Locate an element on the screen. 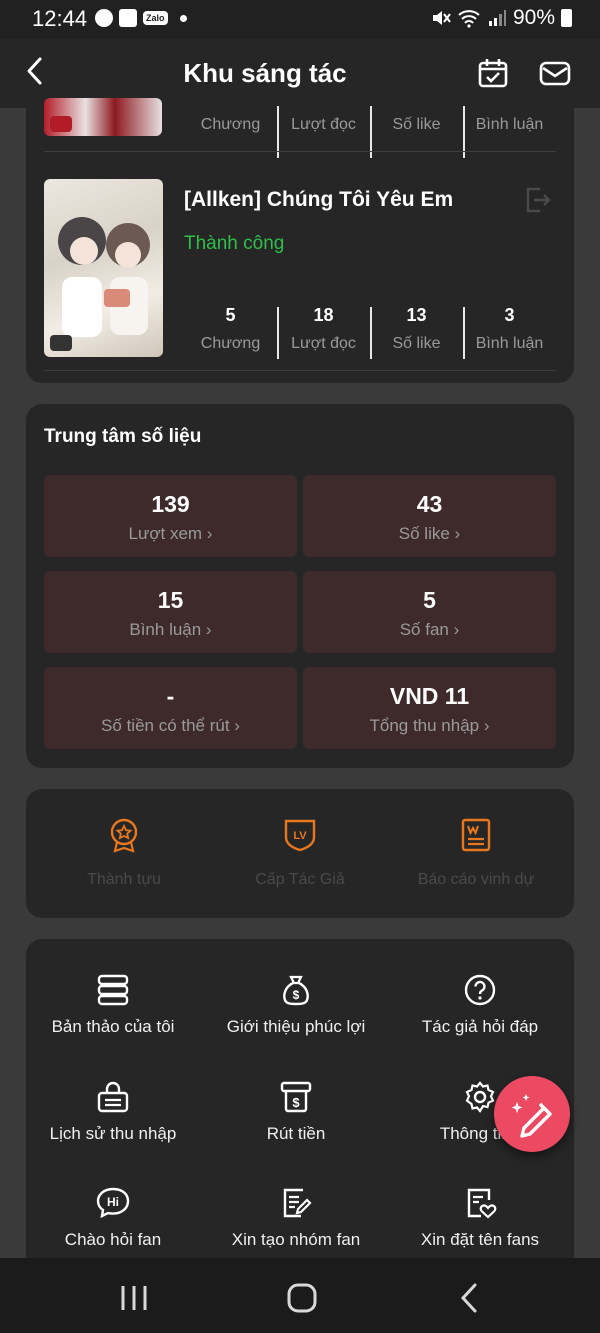 Image resolution: width=600 pixels, height=1333 pixels. question-icon is located at coordinates (480, 990).